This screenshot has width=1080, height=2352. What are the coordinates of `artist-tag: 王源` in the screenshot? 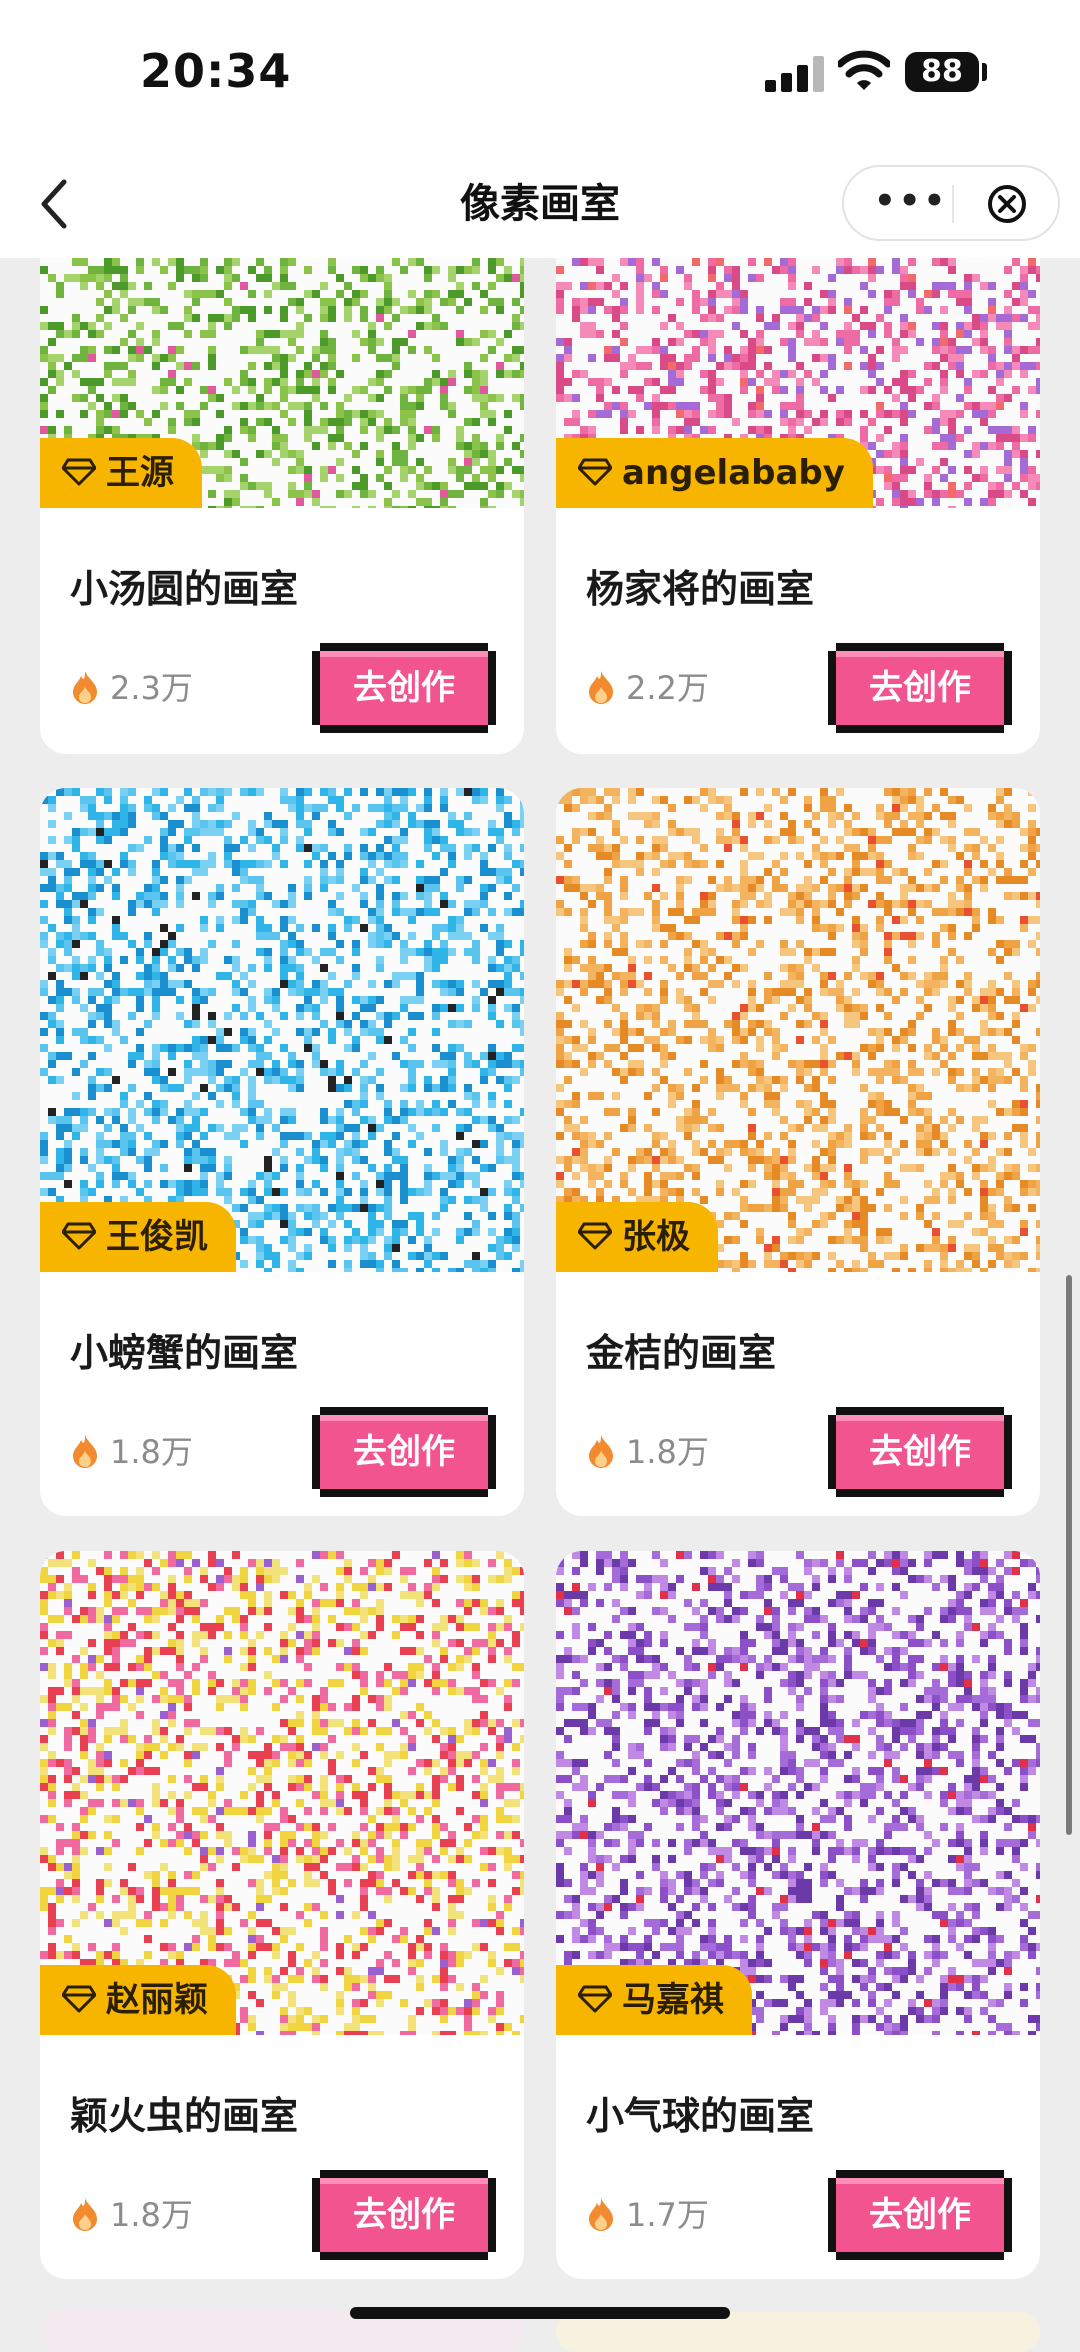 It's located at (121, 473).